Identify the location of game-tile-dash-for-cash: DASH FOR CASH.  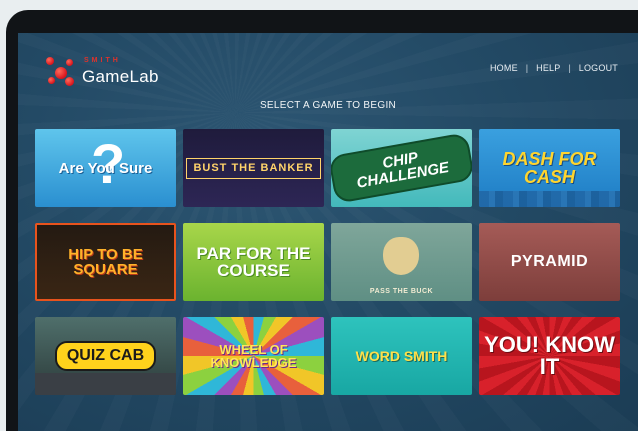
(549, 168).